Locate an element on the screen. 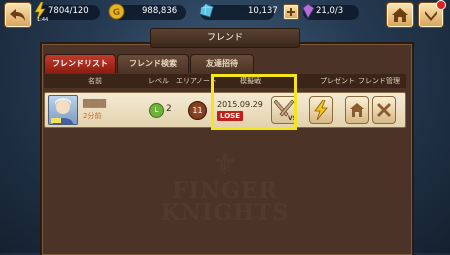 Image resolution: width=450 pixels, height=255 pixels. tab-friend-search: フレンド検索 is located at coordinates (153, 63).